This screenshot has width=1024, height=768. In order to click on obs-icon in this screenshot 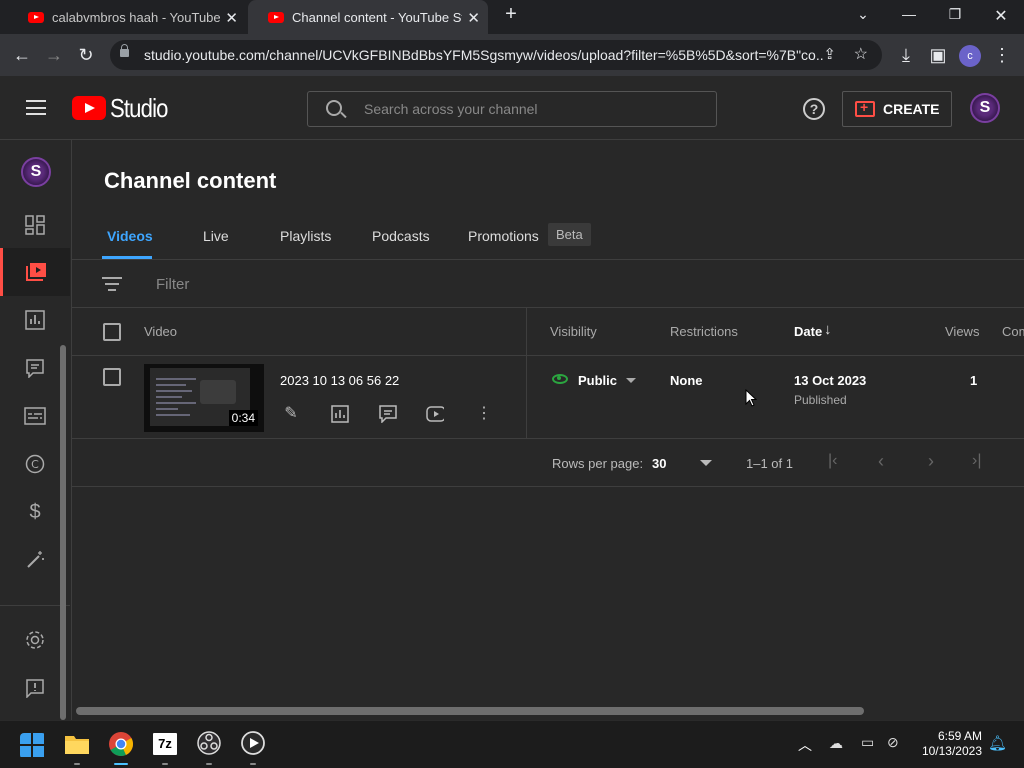, I will do `click(210, 744)`.